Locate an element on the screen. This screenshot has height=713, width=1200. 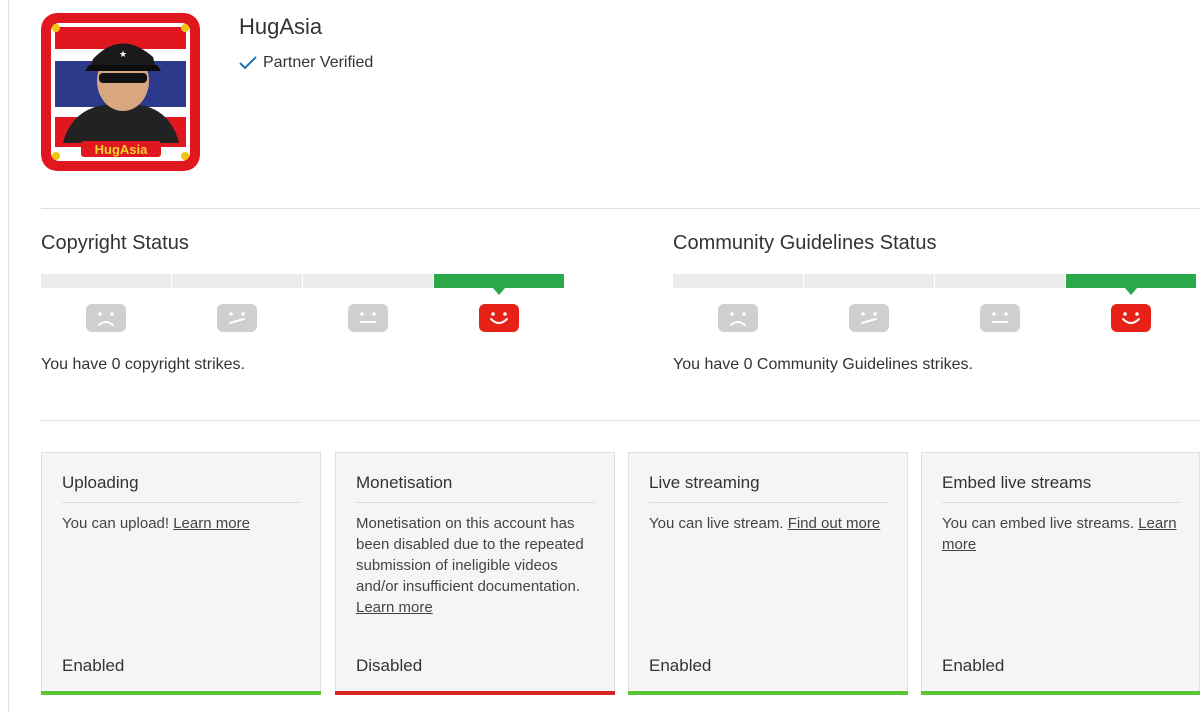
channel-name: HugAsia is located at coordinates (281, 26).